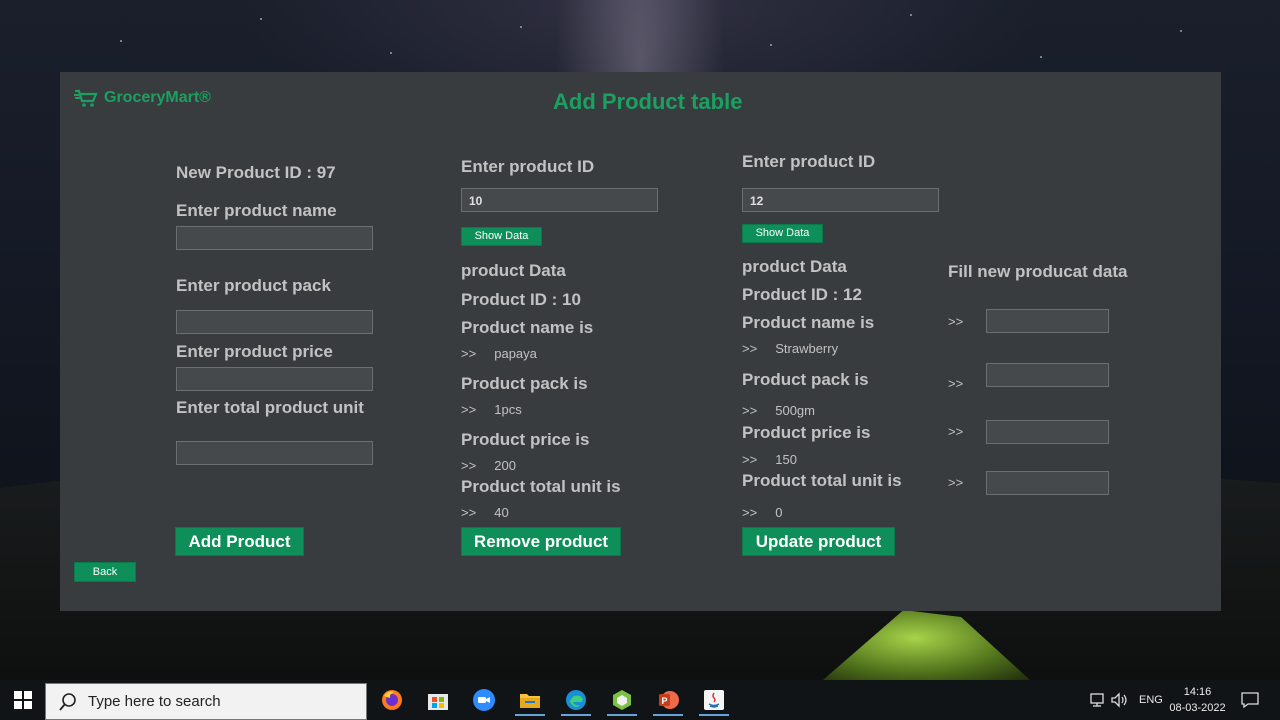  What do you see at coordinates (105, 572) in the screenshot?
I see `back-button: Back` at bounding box center [105, 572].